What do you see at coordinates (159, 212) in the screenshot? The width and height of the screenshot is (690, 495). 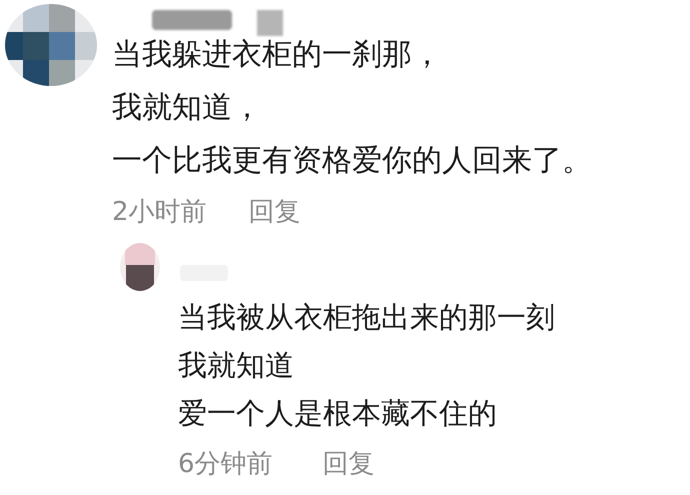 I see `timestamp: 2小时前` at bounding box center [159, 212].